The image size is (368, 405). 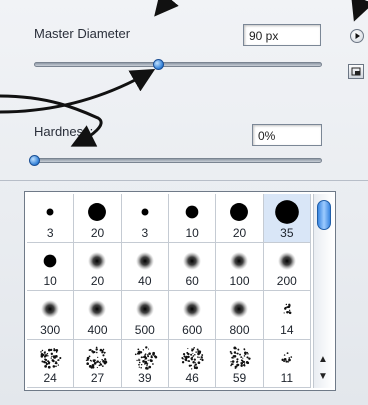 I want to click on brush-preset-item: 39, so click(x=145, y=363).